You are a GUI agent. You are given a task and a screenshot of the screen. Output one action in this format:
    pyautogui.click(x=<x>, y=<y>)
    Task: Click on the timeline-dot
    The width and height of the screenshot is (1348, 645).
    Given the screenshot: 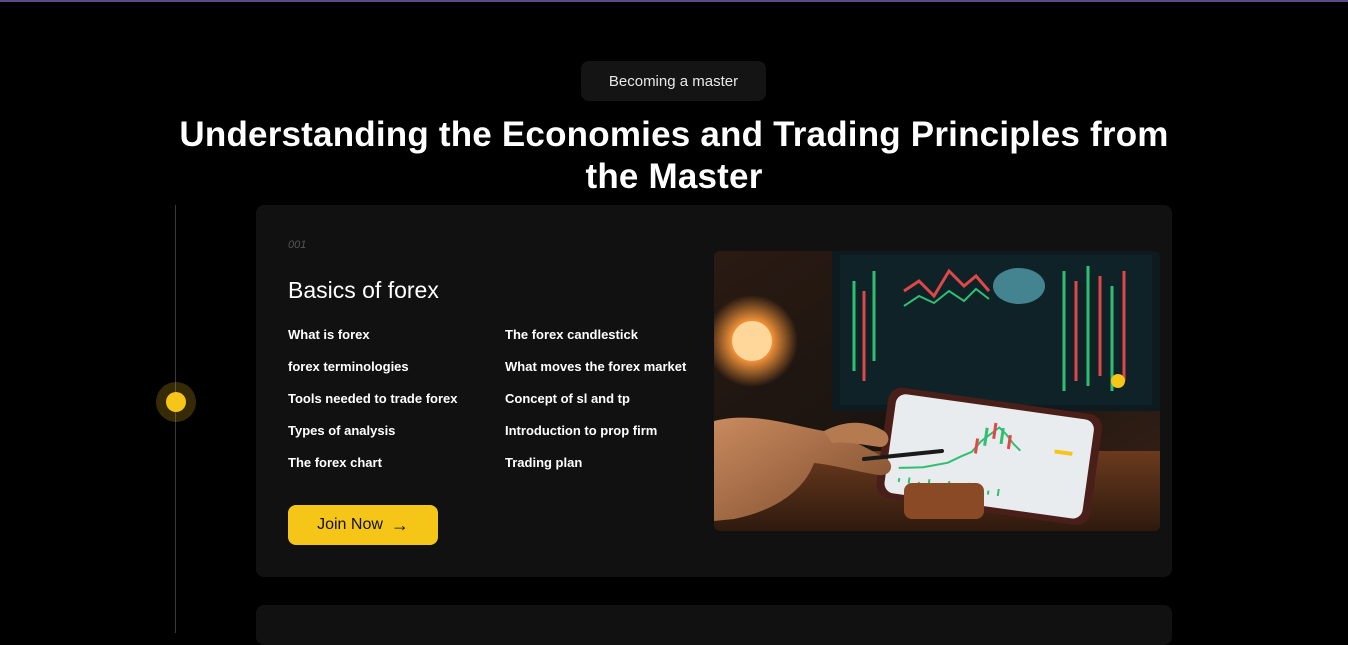 What is the action you would take?
    pyautogui.click(x=176, y=402)
    